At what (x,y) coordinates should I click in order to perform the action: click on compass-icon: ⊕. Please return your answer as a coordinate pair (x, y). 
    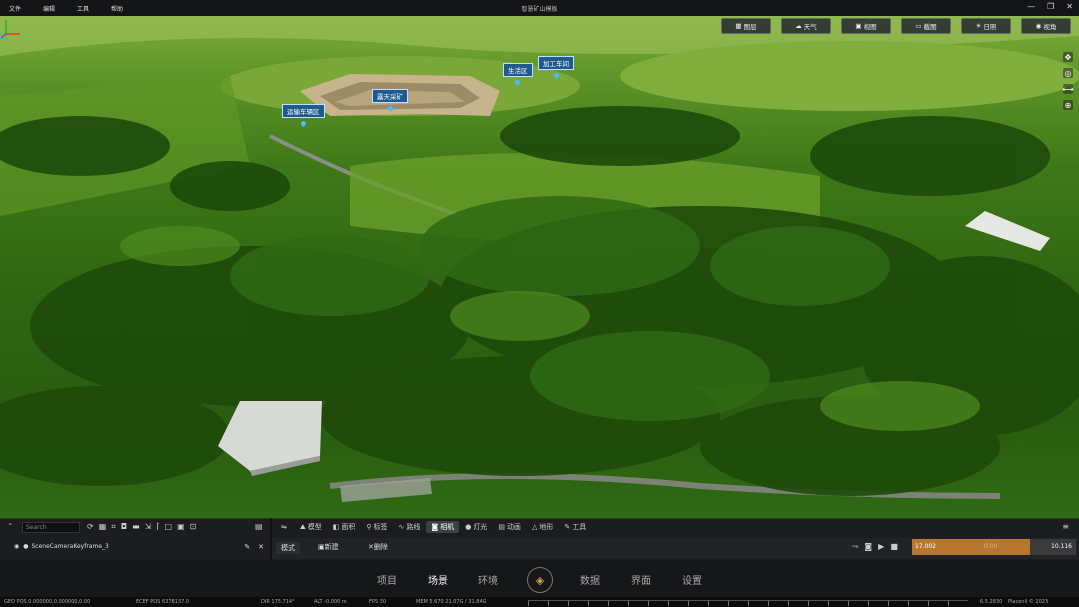
    Looking at the image, I should click on (1068, 105).